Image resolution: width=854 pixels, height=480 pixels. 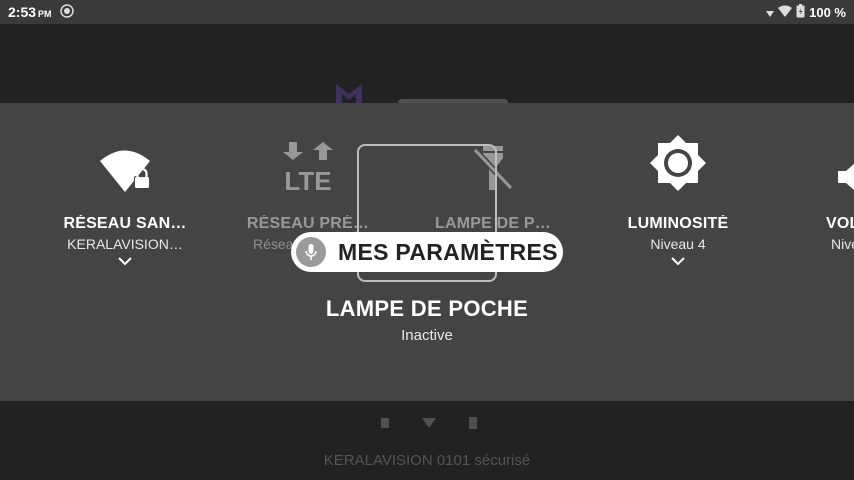 I want to click on network-status-text: KERALAVISION 0101 sécurisé, so click(x=427, y=460).